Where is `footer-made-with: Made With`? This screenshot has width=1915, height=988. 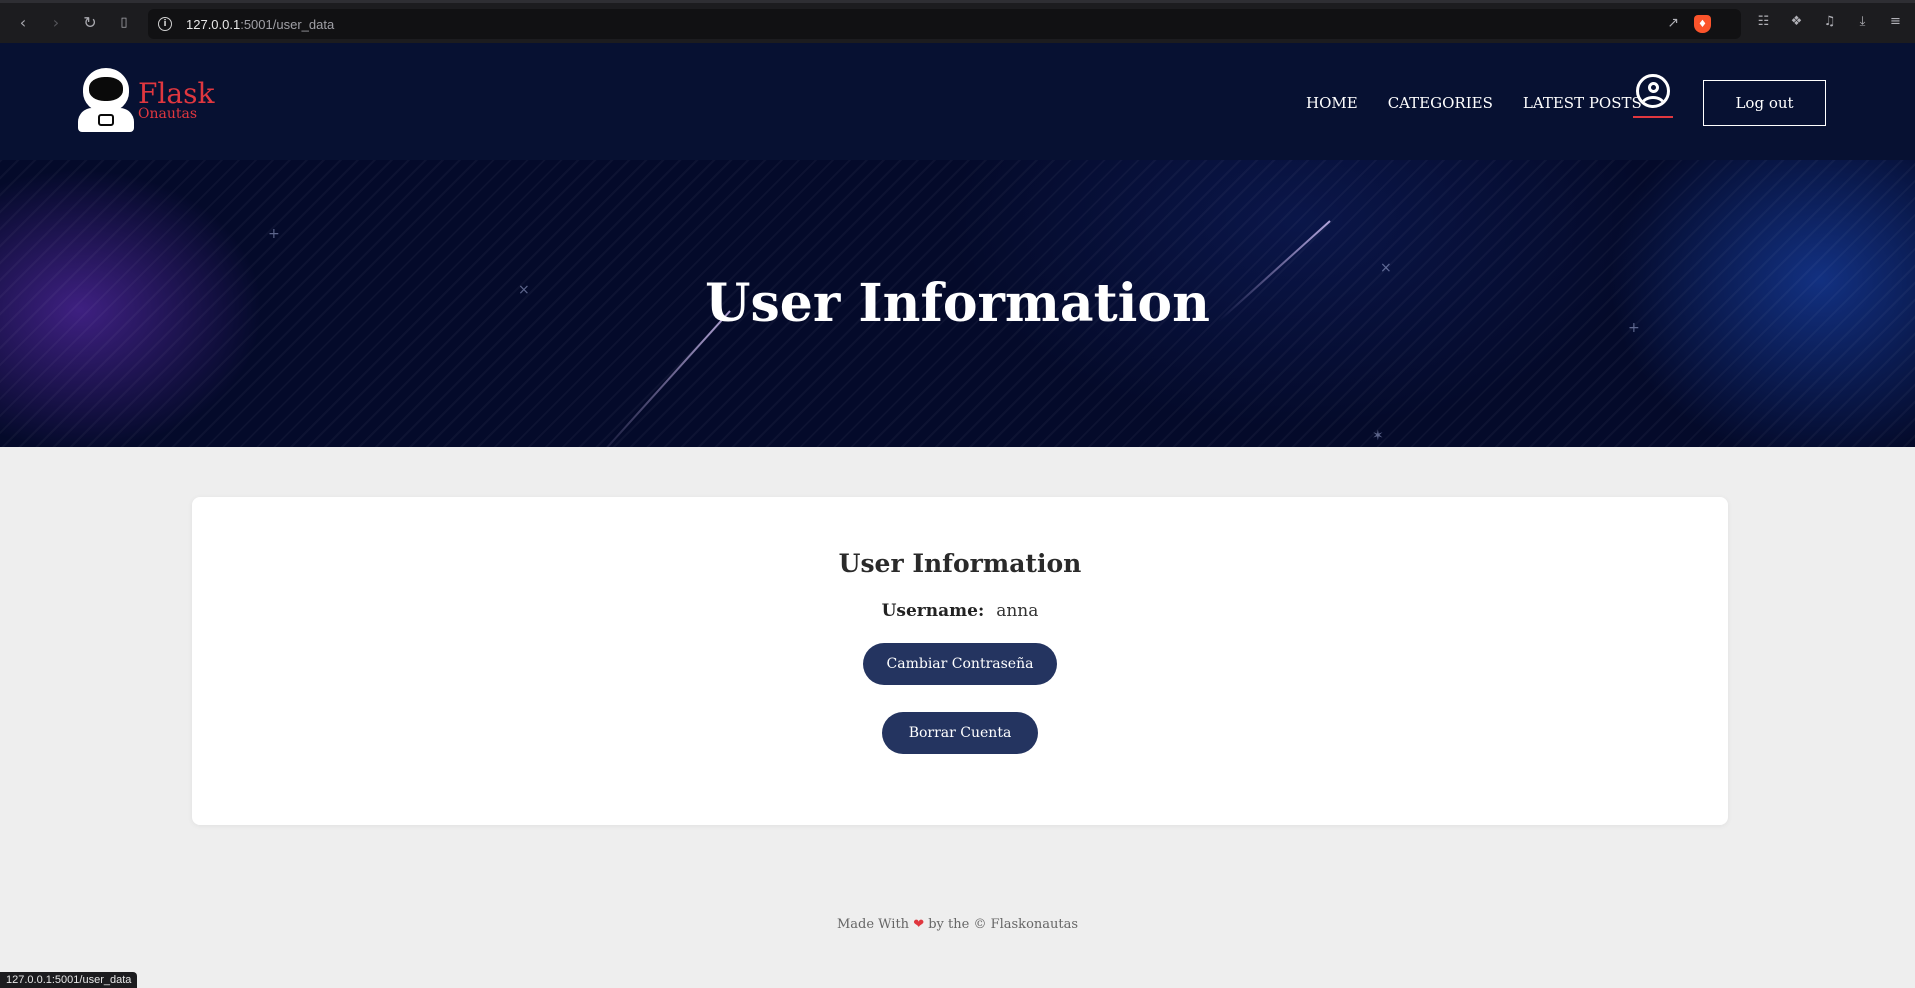
footer-made-with: Made With is located at coordinates (873, 924).